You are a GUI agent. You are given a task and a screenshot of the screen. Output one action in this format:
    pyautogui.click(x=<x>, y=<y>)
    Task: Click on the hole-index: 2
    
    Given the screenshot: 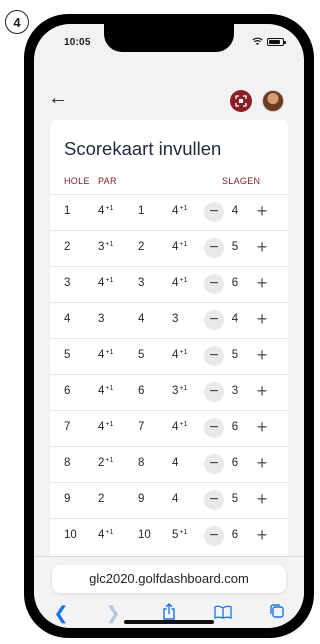 What is the action you would take?
    pyautogui.click(x=141, y=247)
    